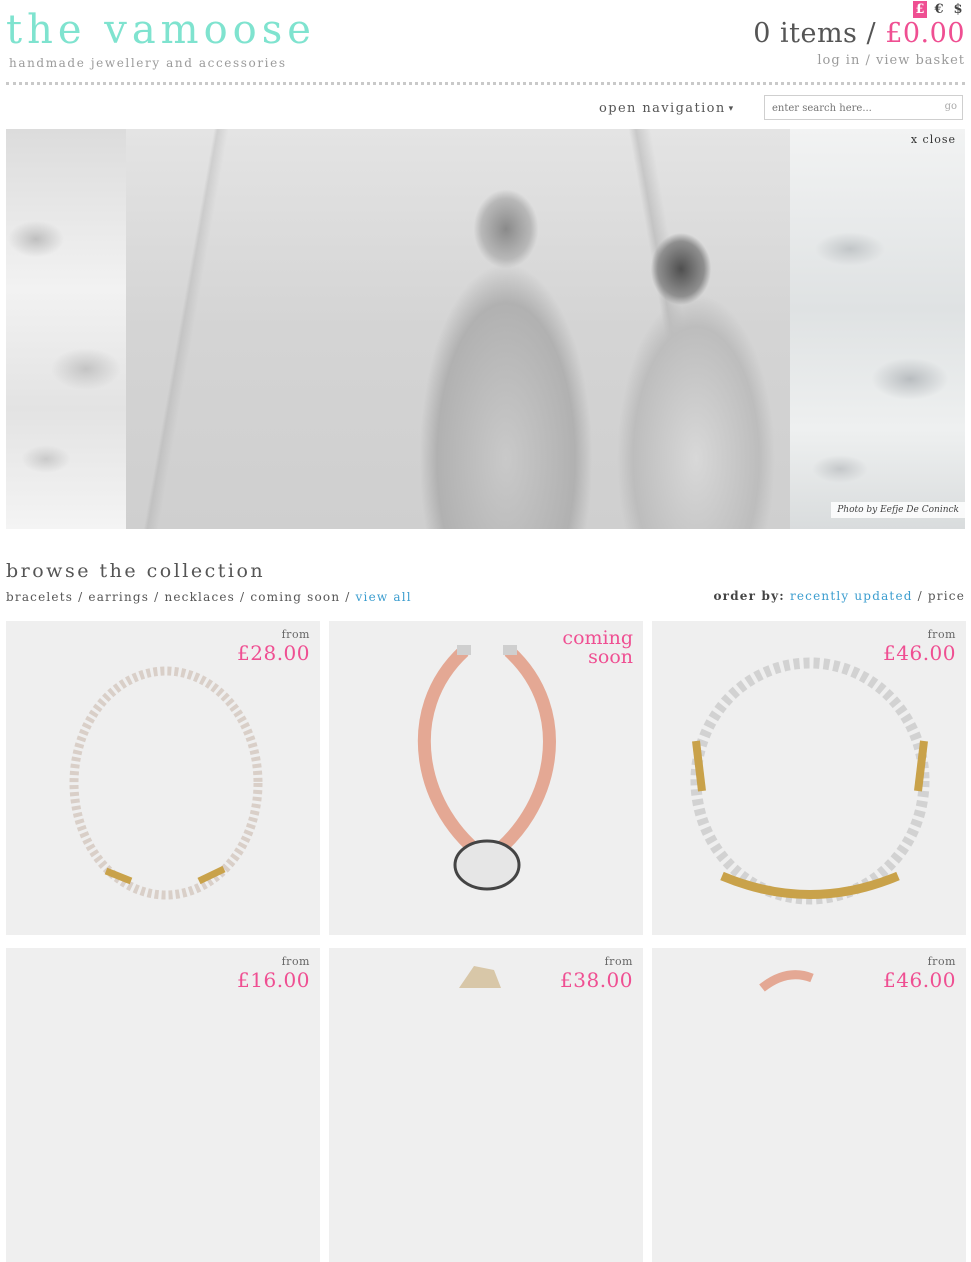  Describe the element at coordinates (486, 1105) in the screenshot. I see `product-card: from £38.00` at that location.